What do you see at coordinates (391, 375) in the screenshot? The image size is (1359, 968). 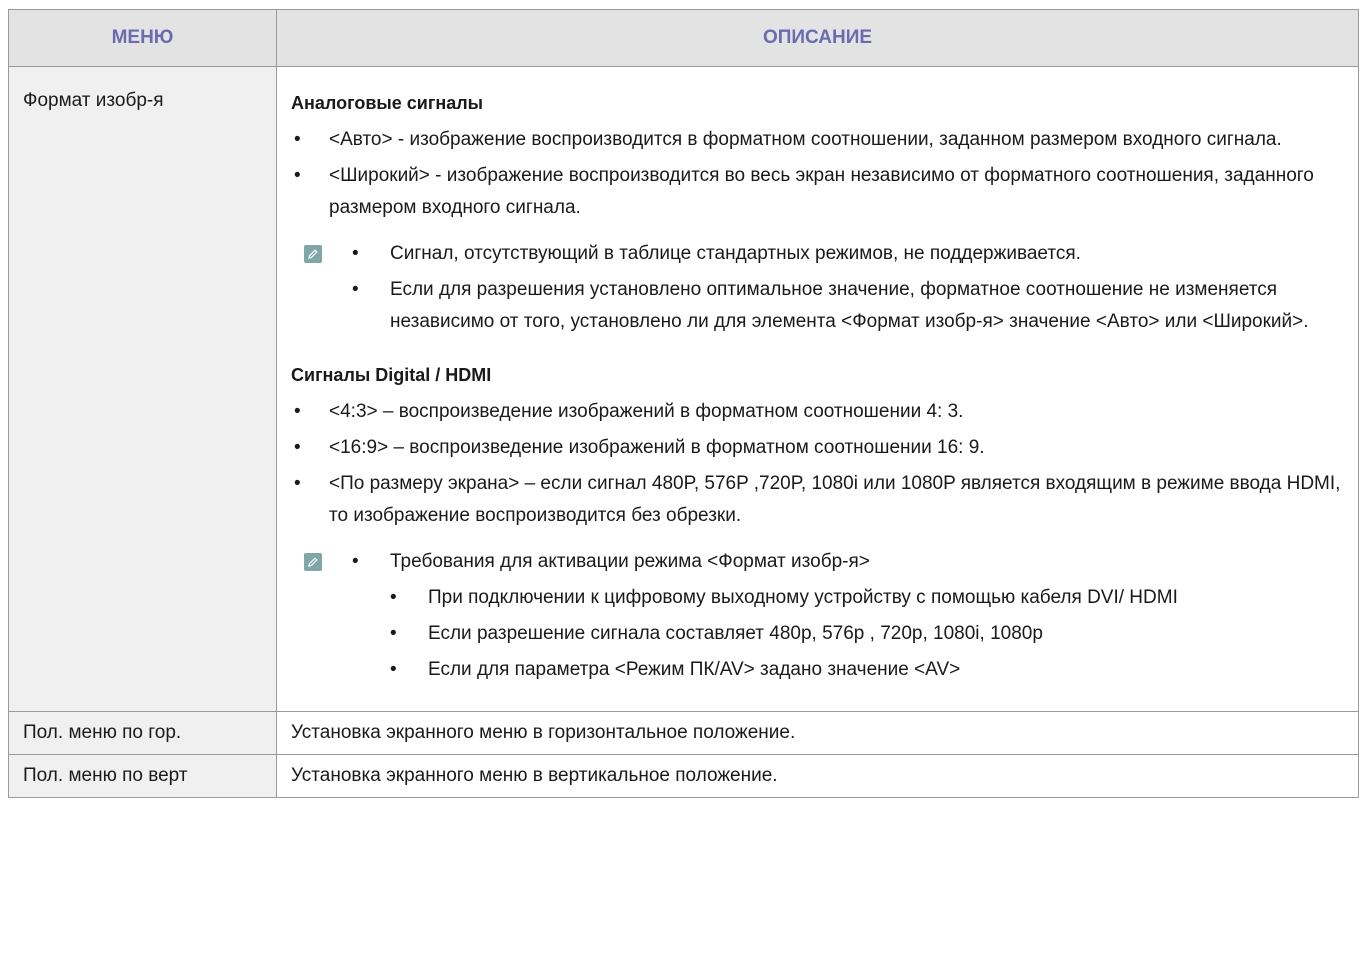 I see `section-title-digital: Сигналы Digital / HDMI` at bounding box center [391, 375].